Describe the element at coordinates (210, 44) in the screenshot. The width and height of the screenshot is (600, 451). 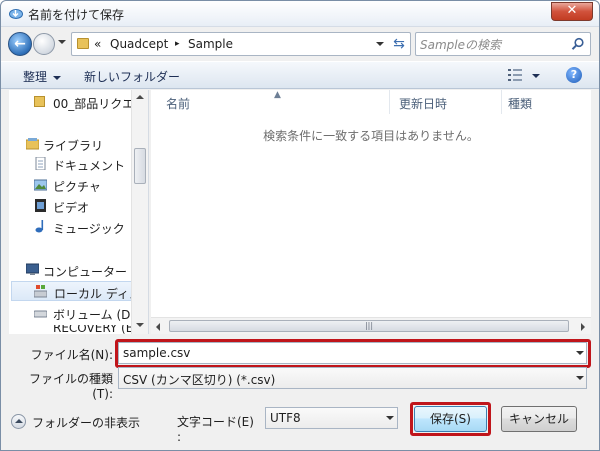
I see `breadcrumb-sample: Sample` at that location.